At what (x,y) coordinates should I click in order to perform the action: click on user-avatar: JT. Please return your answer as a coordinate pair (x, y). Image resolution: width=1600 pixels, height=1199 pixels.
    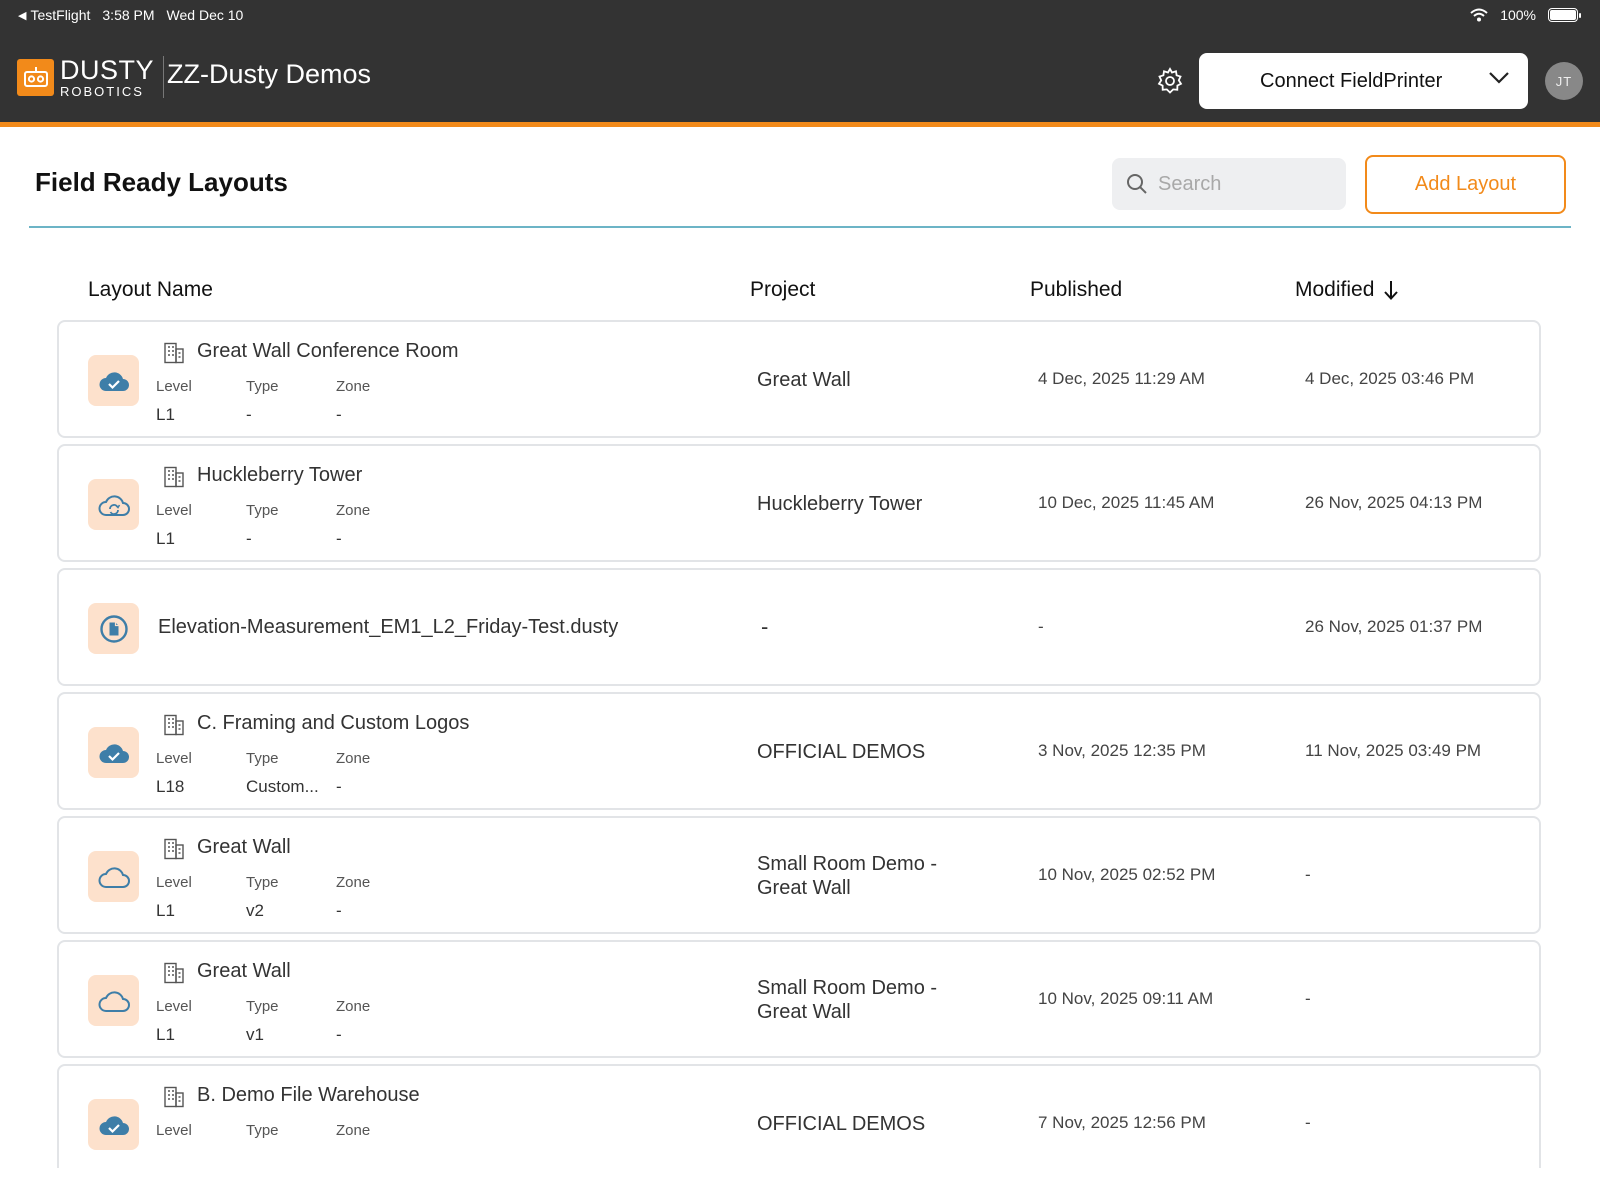
    Looking at the image, I should click on (1564, 81).